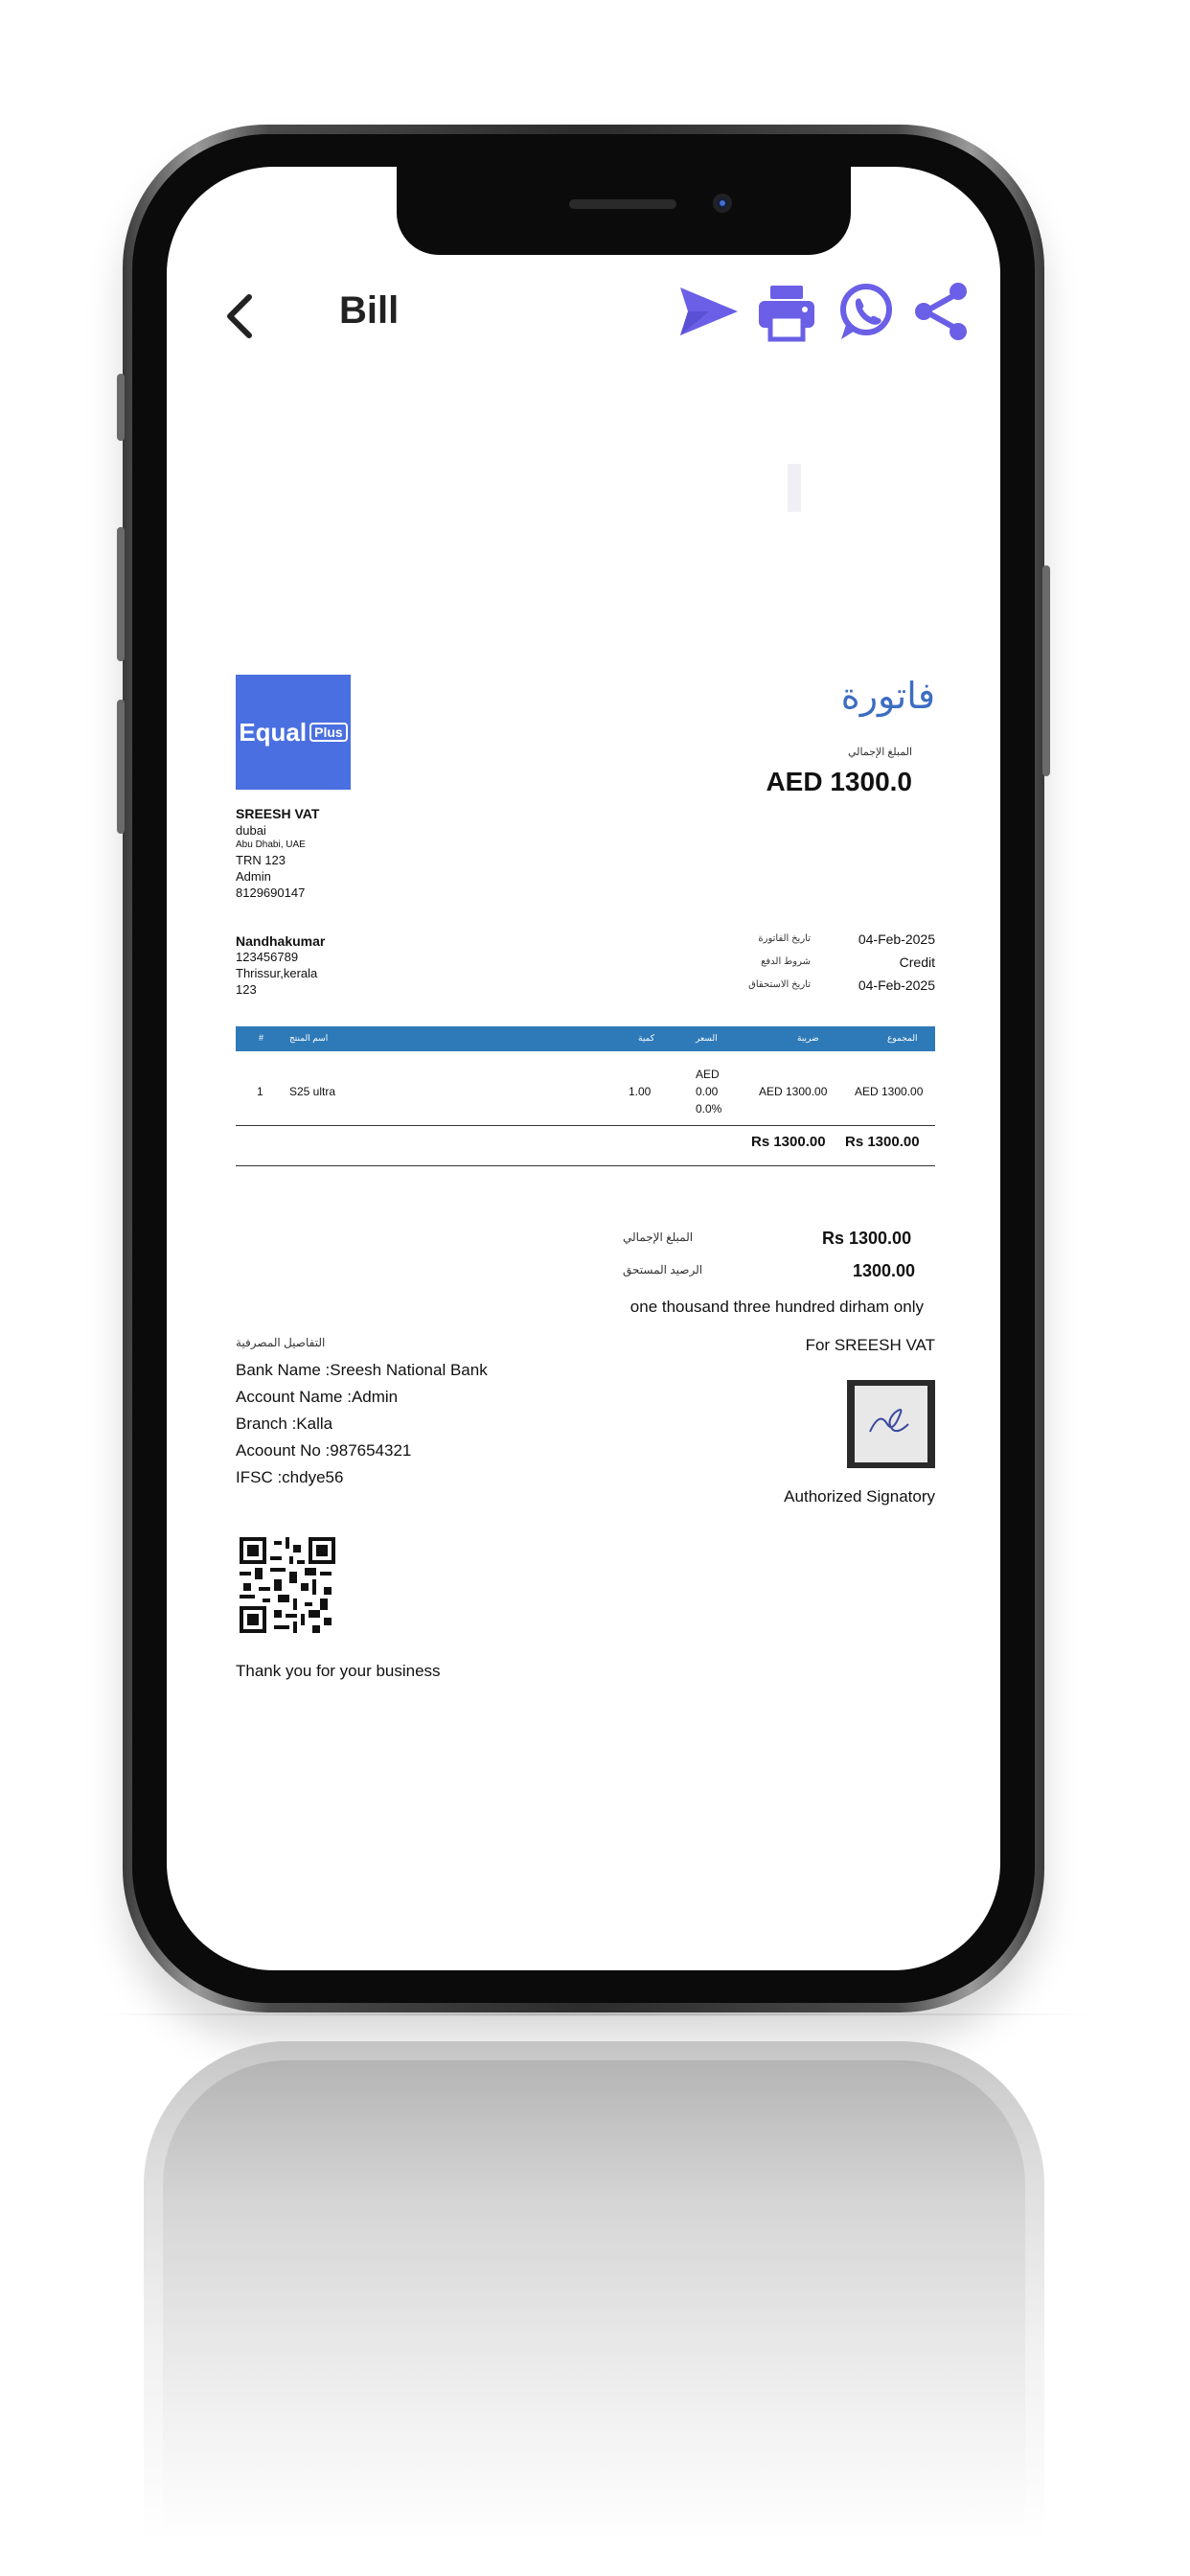 The image size is (1190, 2576). Describe the element at coordinates (328, 732) in the screenshot. I see `logo-badge: Plus` at that location.